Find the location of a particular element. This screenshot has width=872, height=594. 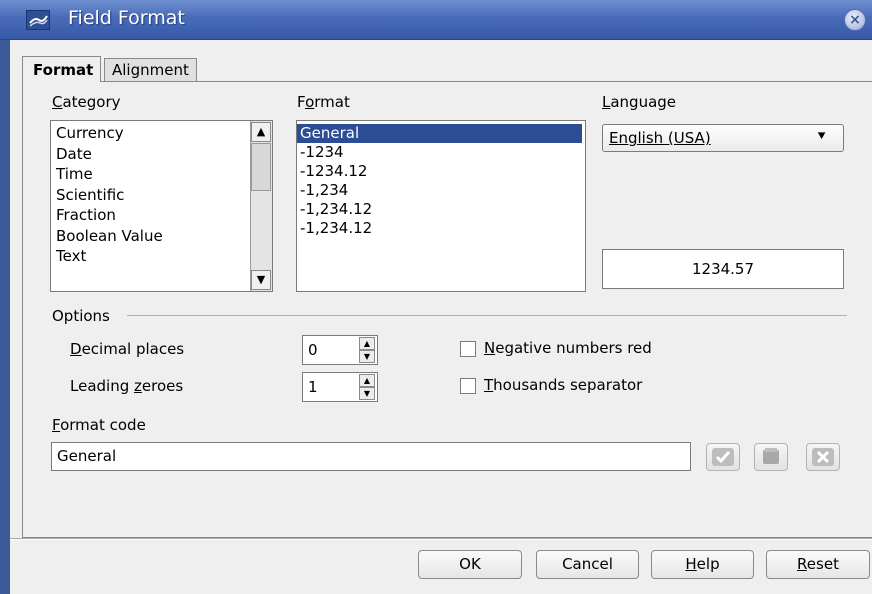

list-item: Boolean Value is located at coordinates (149, 236).